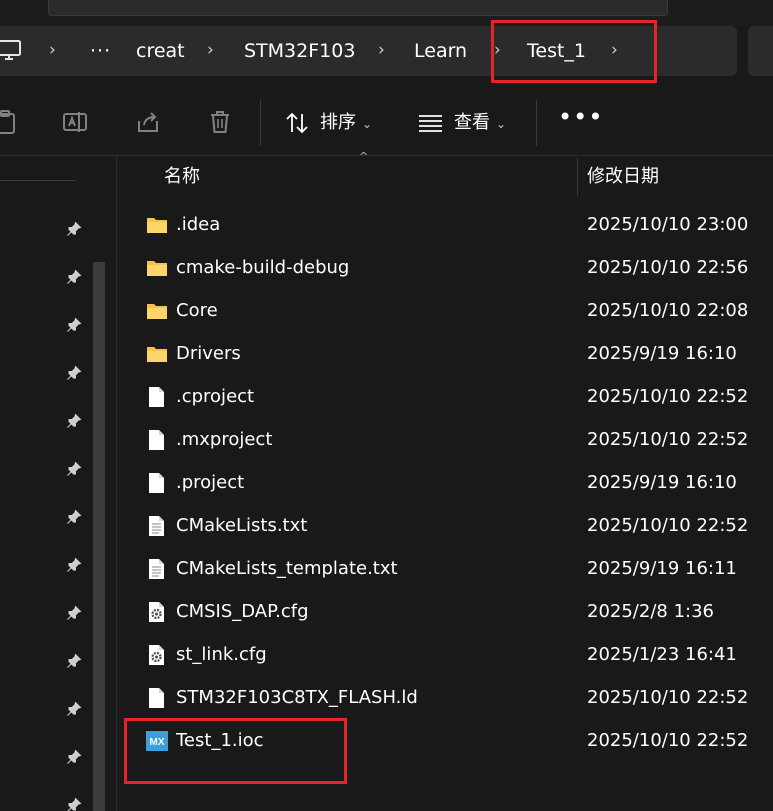  I want to click on file-date-modified: 2025/9/19 16:11, so click(662, 568).